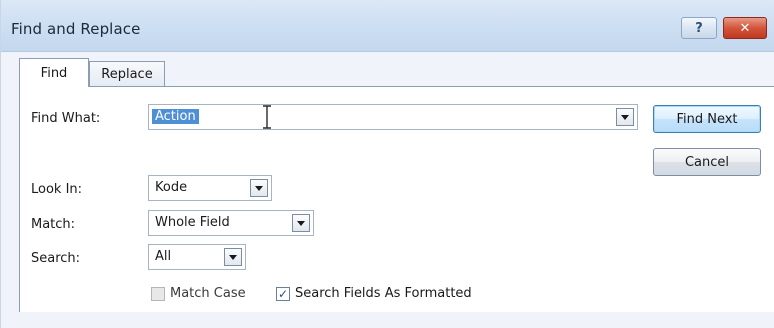  I want to click on close-icon: ✕, so click(745, 28).